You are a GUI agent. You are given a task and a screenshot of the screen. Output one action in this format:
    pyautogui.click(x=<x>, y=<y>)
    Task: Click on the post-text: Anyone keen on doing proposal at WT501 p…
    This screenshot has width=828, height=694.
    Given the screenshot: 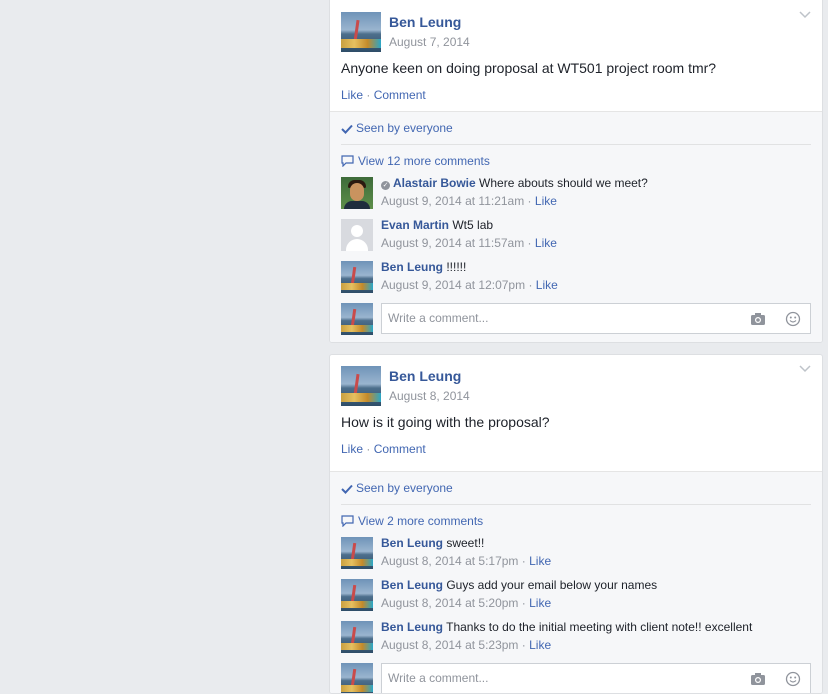 What is the action you would take?
    pyautogui.click(x=529, y=68)
    